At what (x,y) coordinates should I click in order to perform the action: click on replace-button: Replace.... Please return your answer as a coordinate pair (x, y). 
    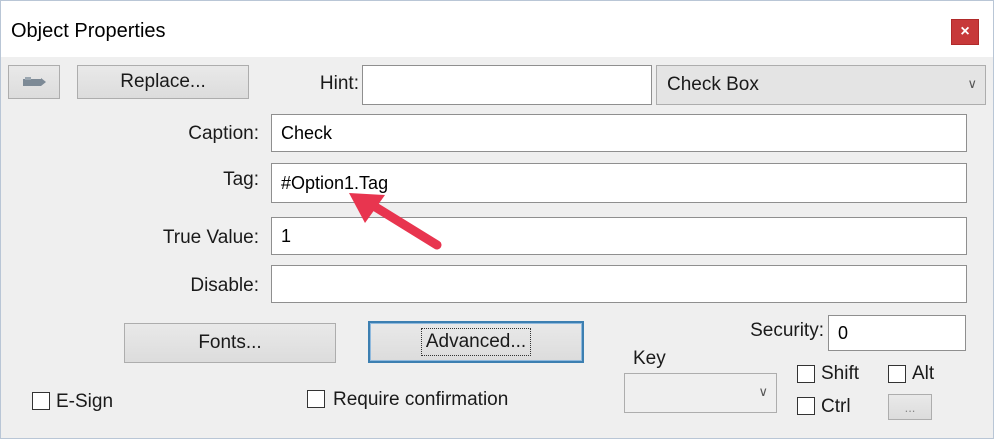
    Looking at the image, I should click on (163, 82).